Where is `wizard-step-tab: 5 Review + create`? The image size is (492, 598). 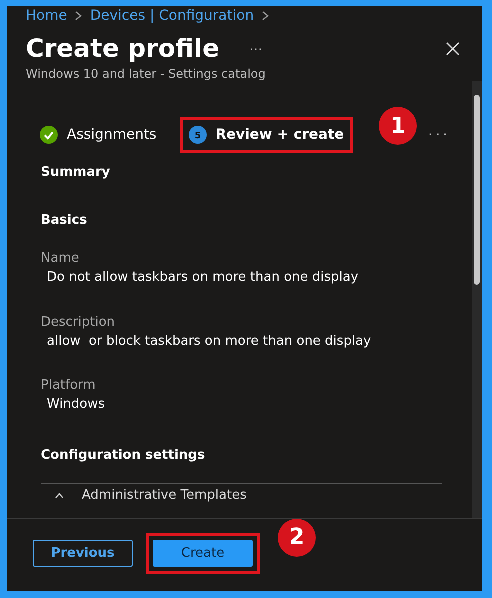 wizard-step-tab: 5 Review + create is located at coordinates (266, 135).